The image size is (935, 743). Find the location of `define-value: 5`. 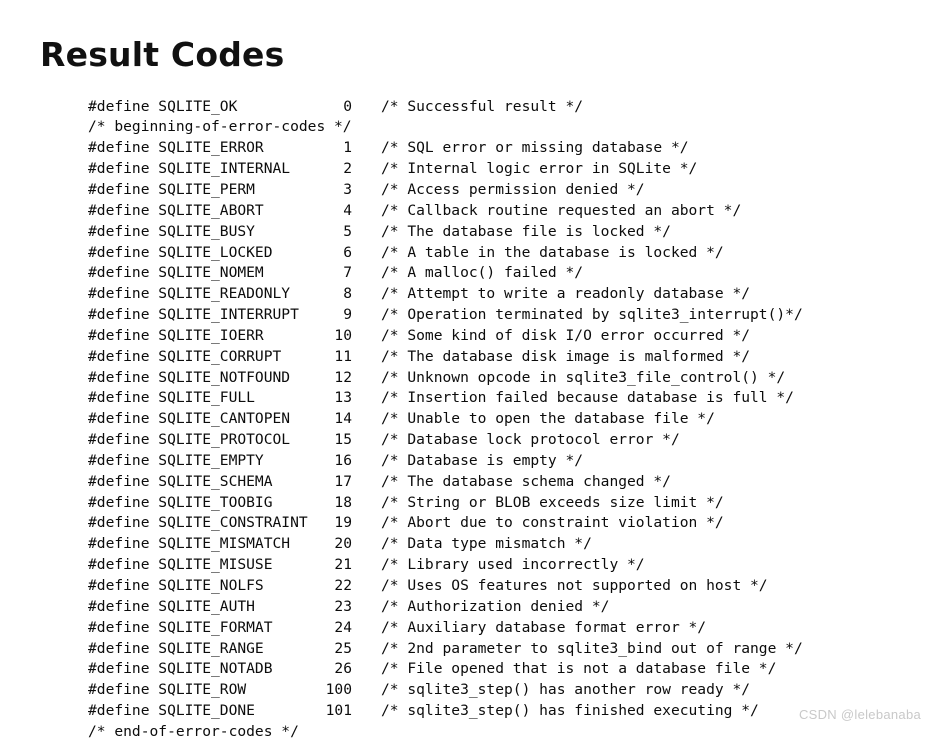

define-value: 5 is located at coordinates (347, 231).